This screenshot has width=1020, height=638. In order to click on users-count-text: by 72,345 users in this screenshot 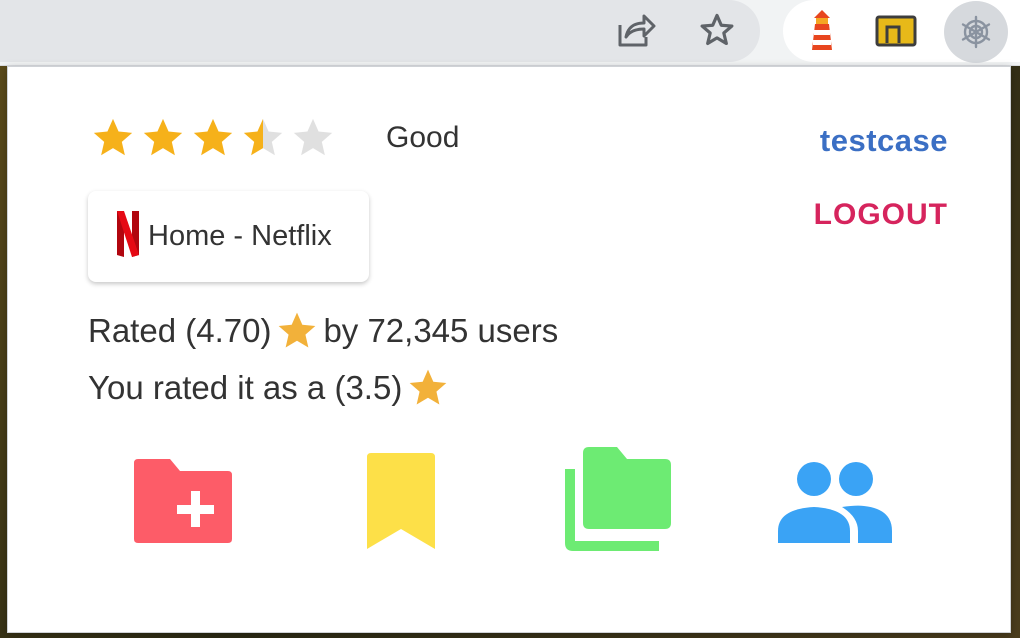, I will do `click(441, 330)`.